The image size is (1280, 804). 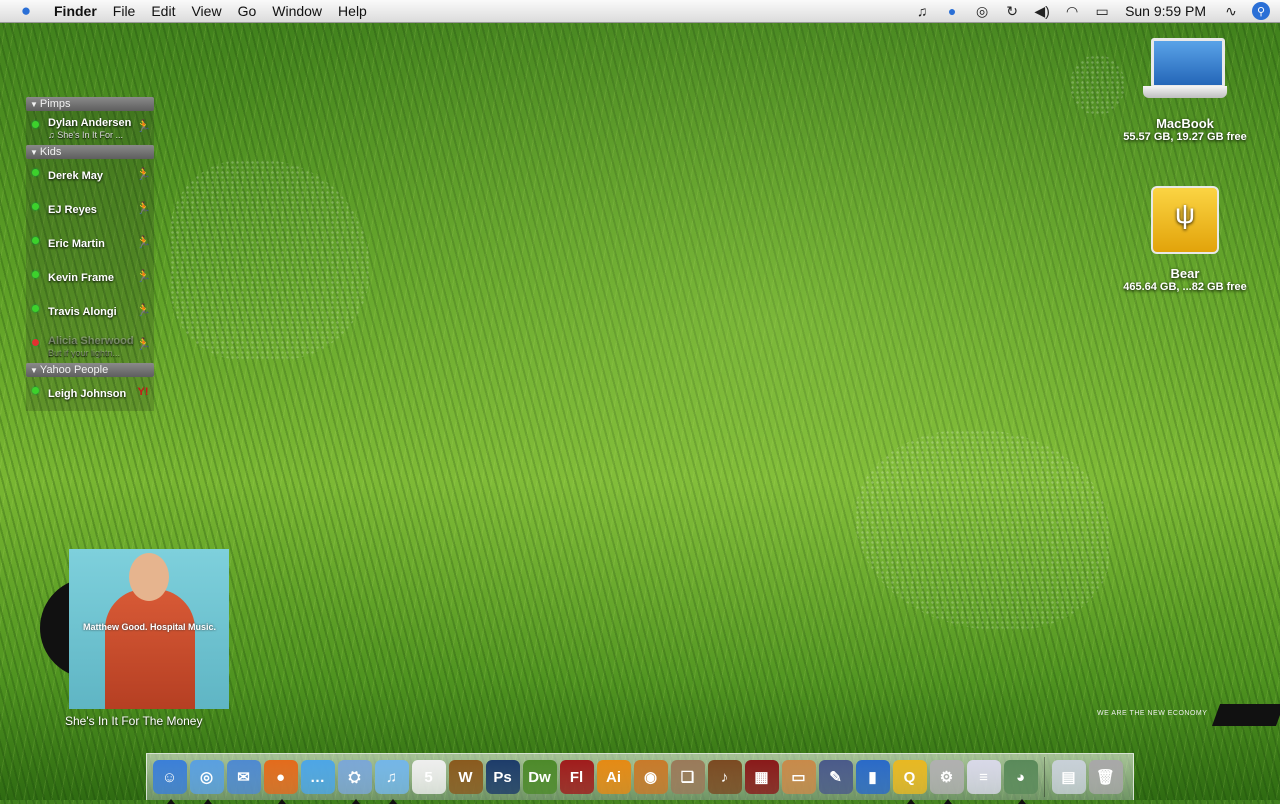 What do you see at coordinates (1068, 777) in the screenshot?
I see `dock-stack-folder-icon: ▤` at bounding box center [1068, 777].